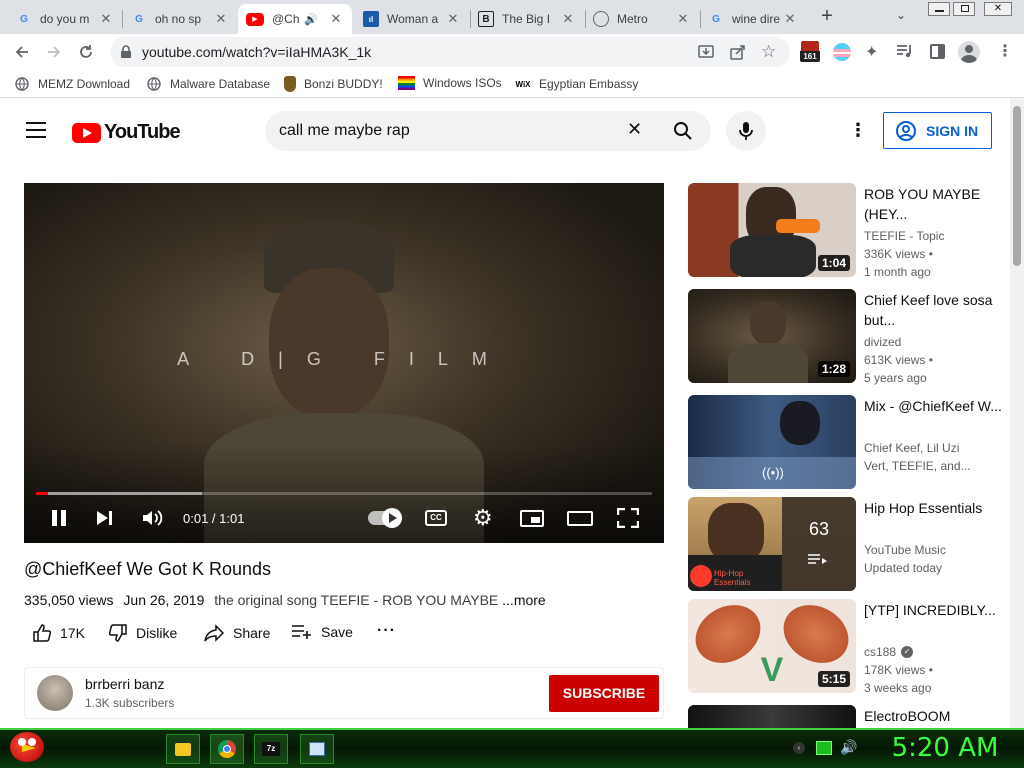  What do you see at coordinates (706, 54) in the screenshot?
I see `install-app-icon` at bounding box center [706, 54].